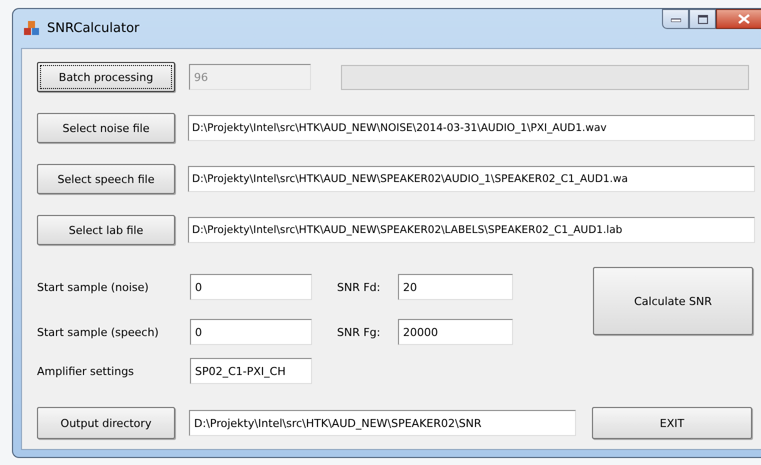 The height and width of the screenshot is (465, 761). I want to click on close-button, so click(738, 19).